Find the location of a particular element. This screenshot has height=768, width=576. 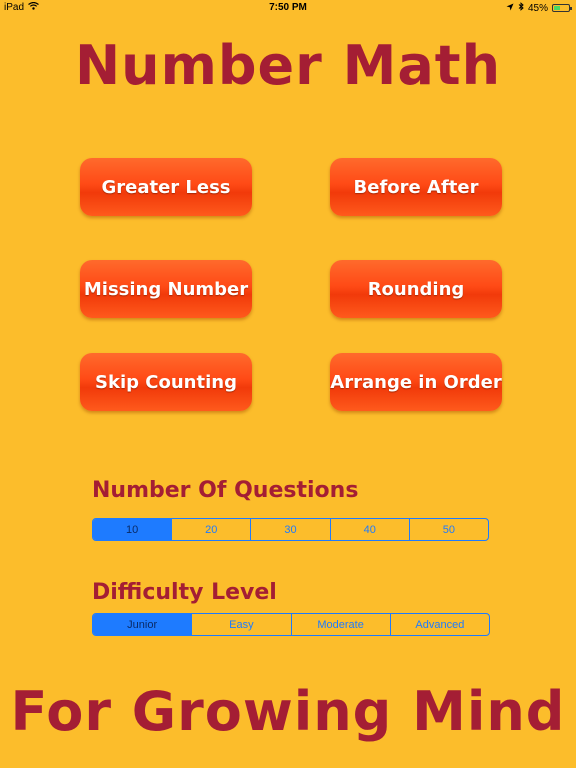

arrange-in-order-button: Arrange in Order is located at coordinates (416, 382).